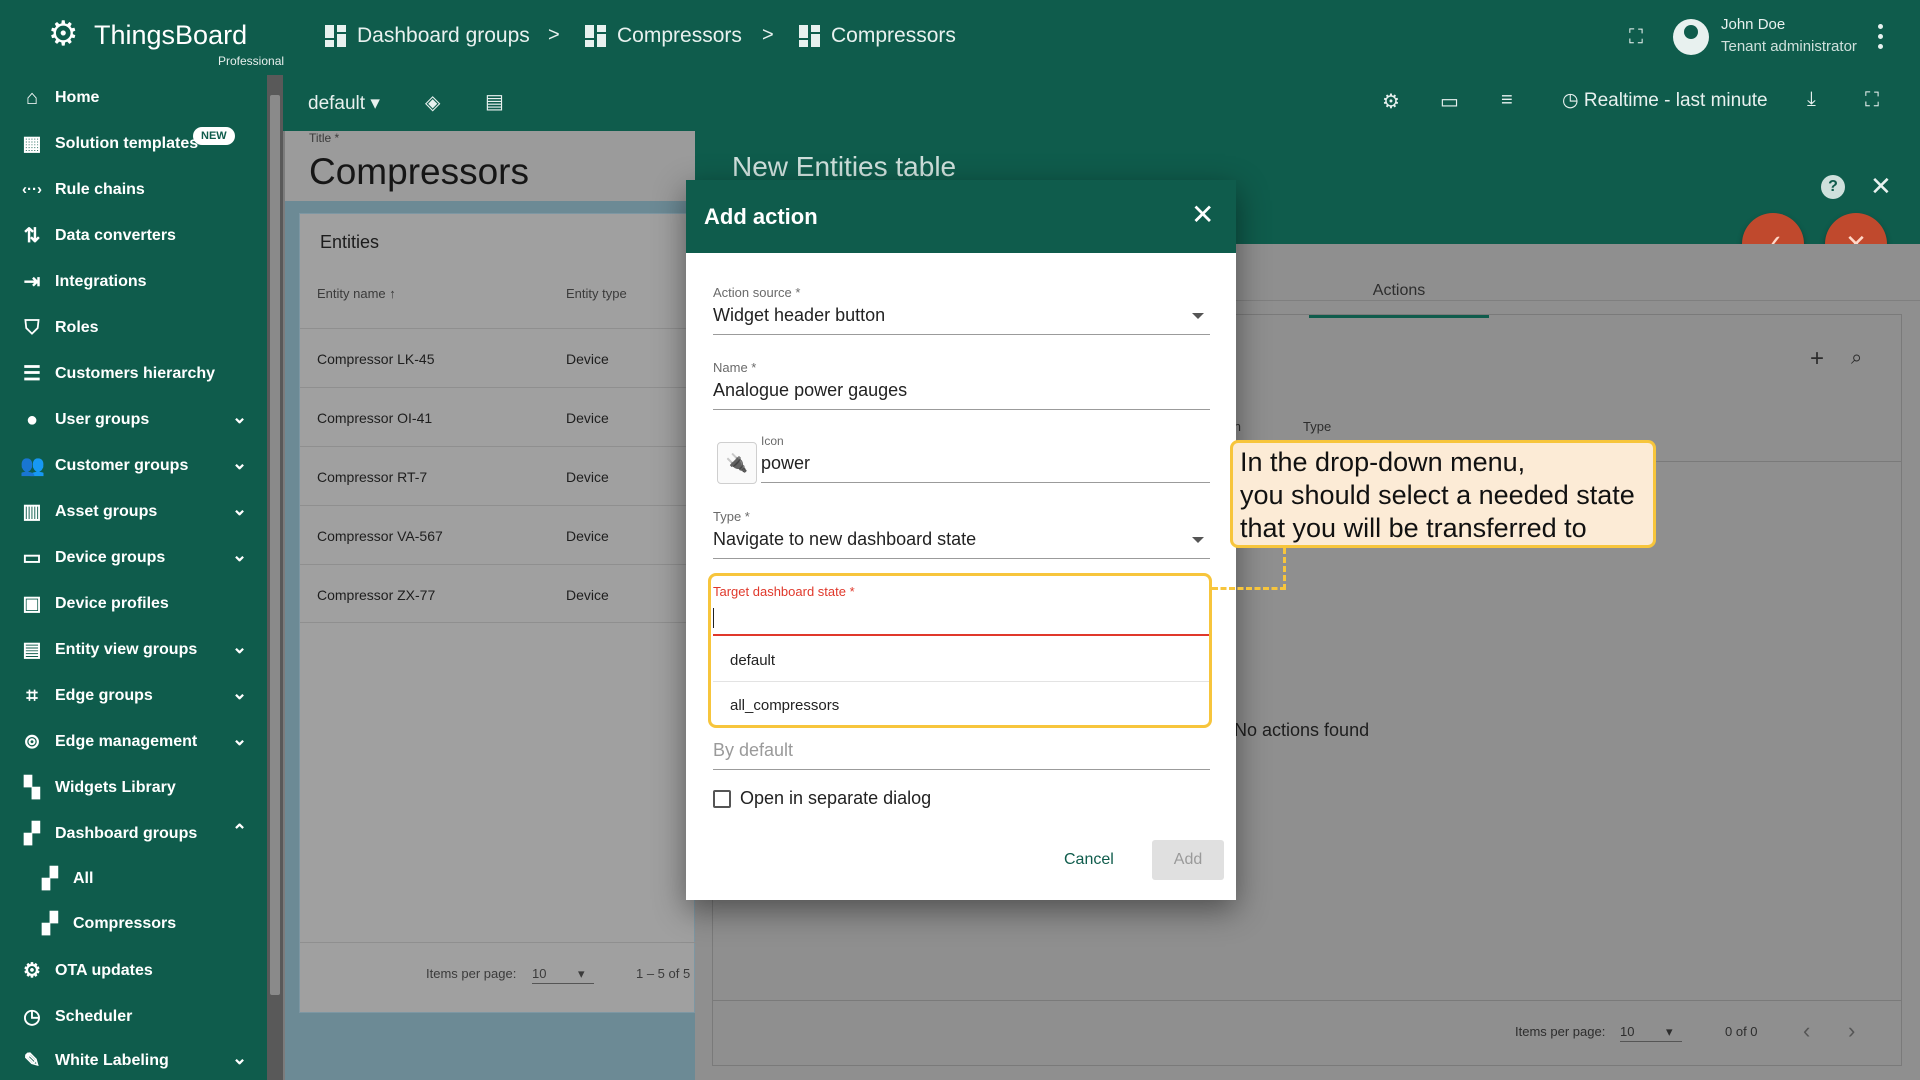 This screenshot has width=1920, height=1080. What do you see at coordinates (961, 310) in the screenshot?
I see `action-source-select: Action source * Widget header button` at bounding box center [961, 310].